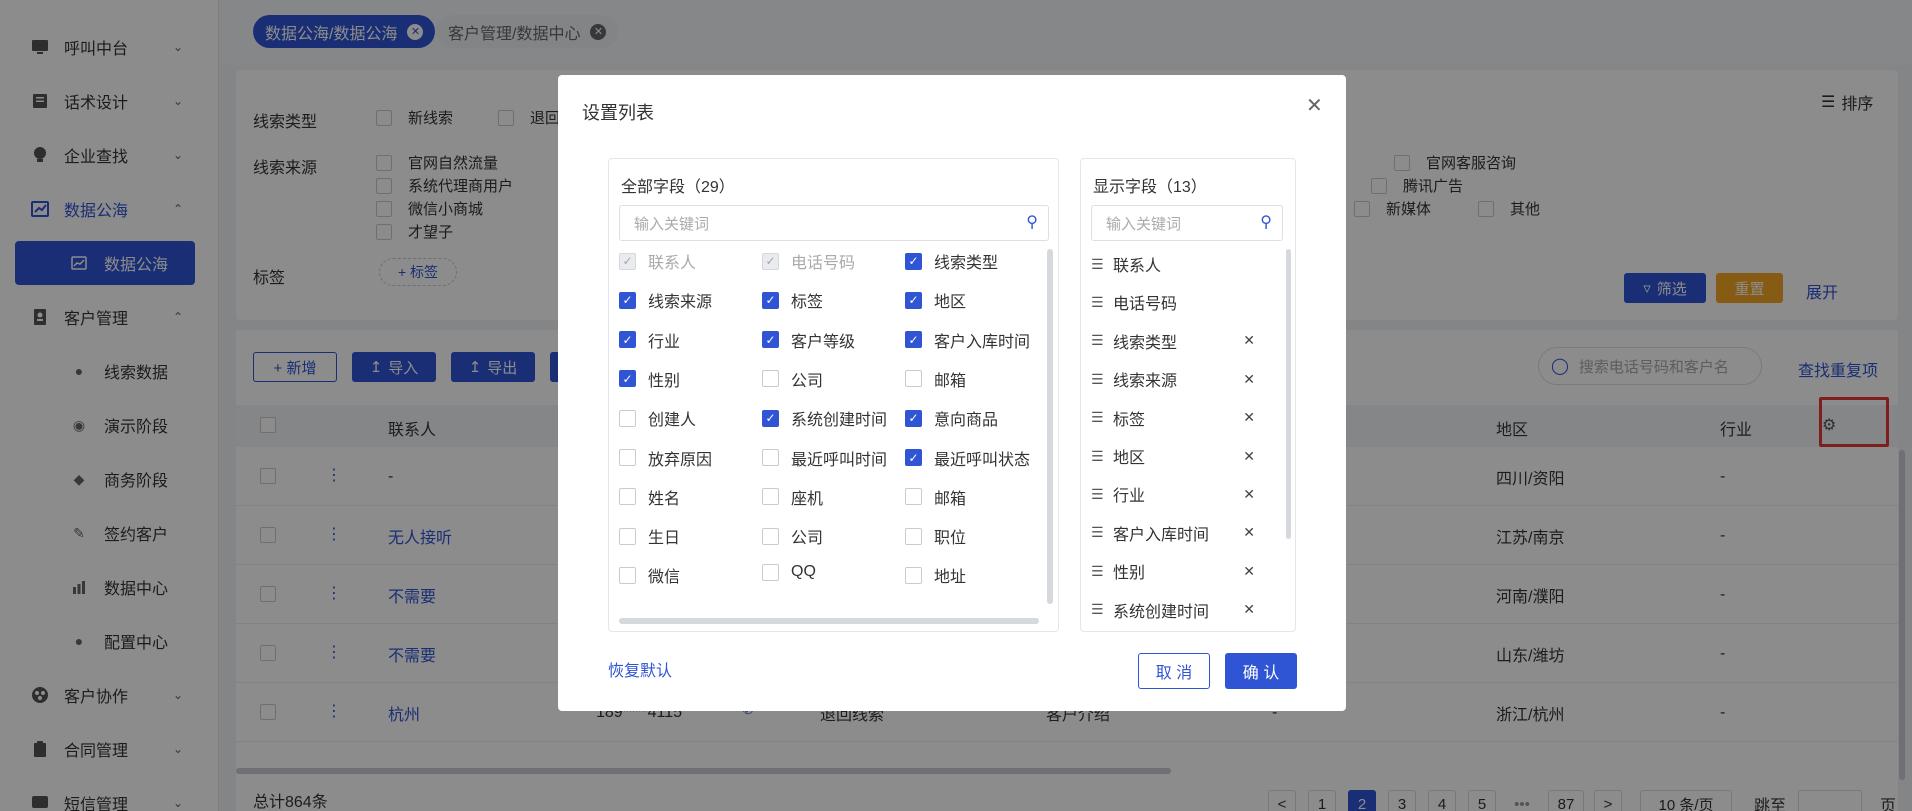  I want to click on shown-field-label: 客户入库时间, so click(1161, 535).